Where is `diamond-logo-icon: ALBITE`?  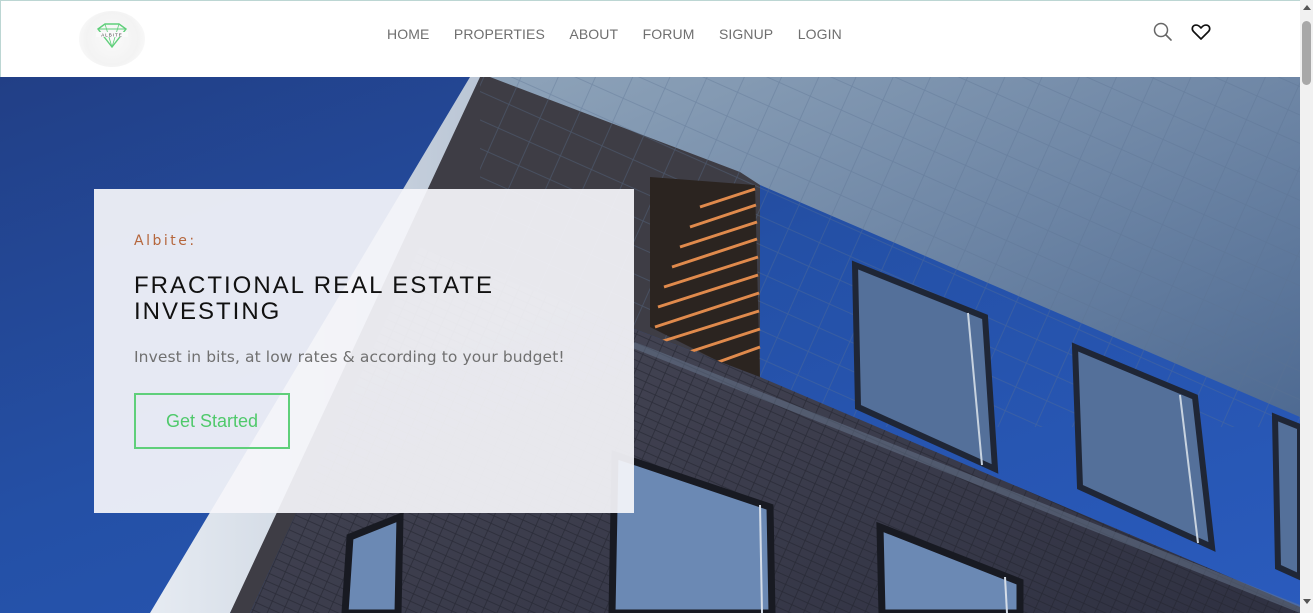
diamond-logo-icon: ALBITE is located at coordinates (112, 36).